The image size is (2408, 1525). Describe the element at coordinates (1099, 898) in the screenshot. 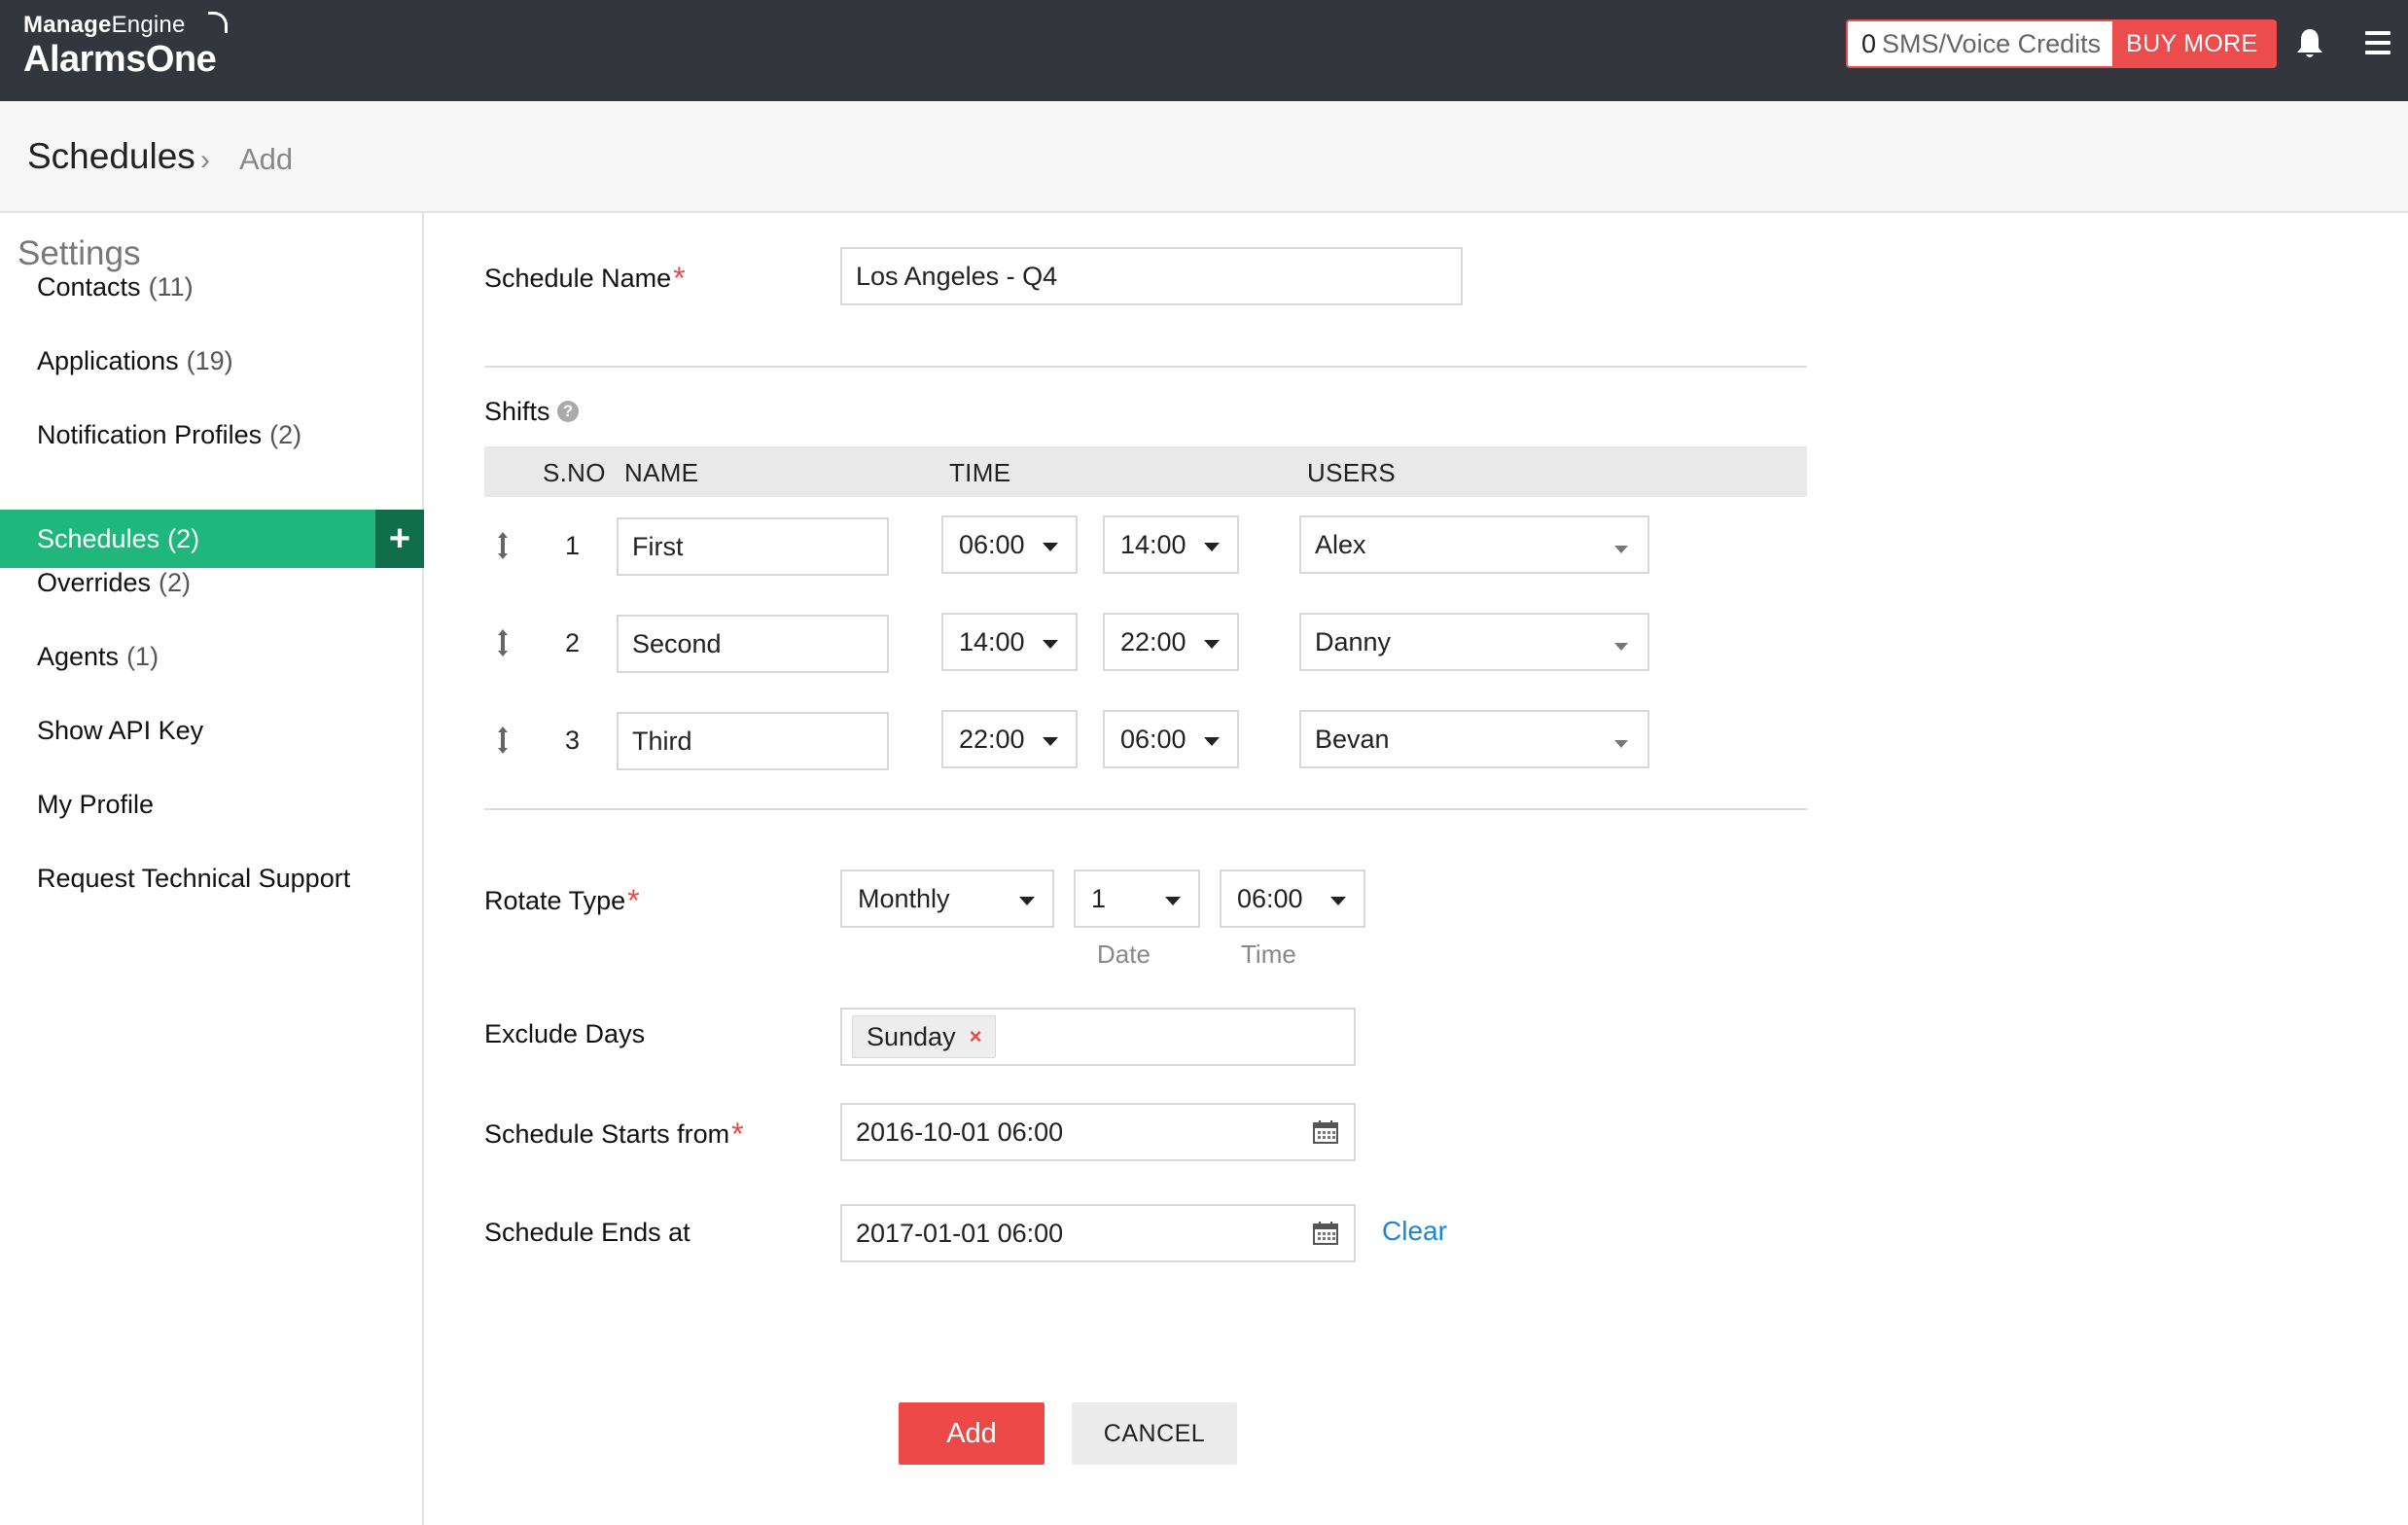

I see `select-value: 1` at that location.